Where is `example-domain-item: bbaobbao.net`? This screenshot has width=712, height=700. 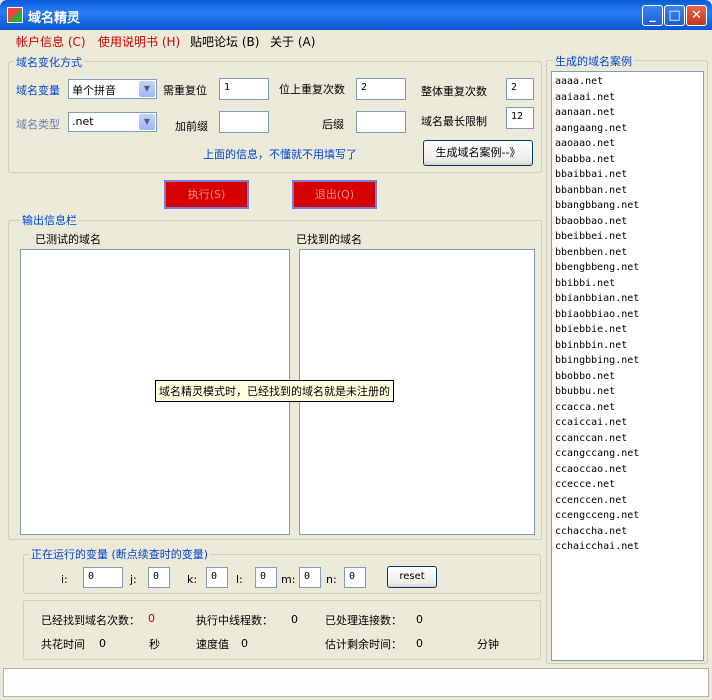 example-domain-item: bbaobbao.net is located at coordinates (627, 222).